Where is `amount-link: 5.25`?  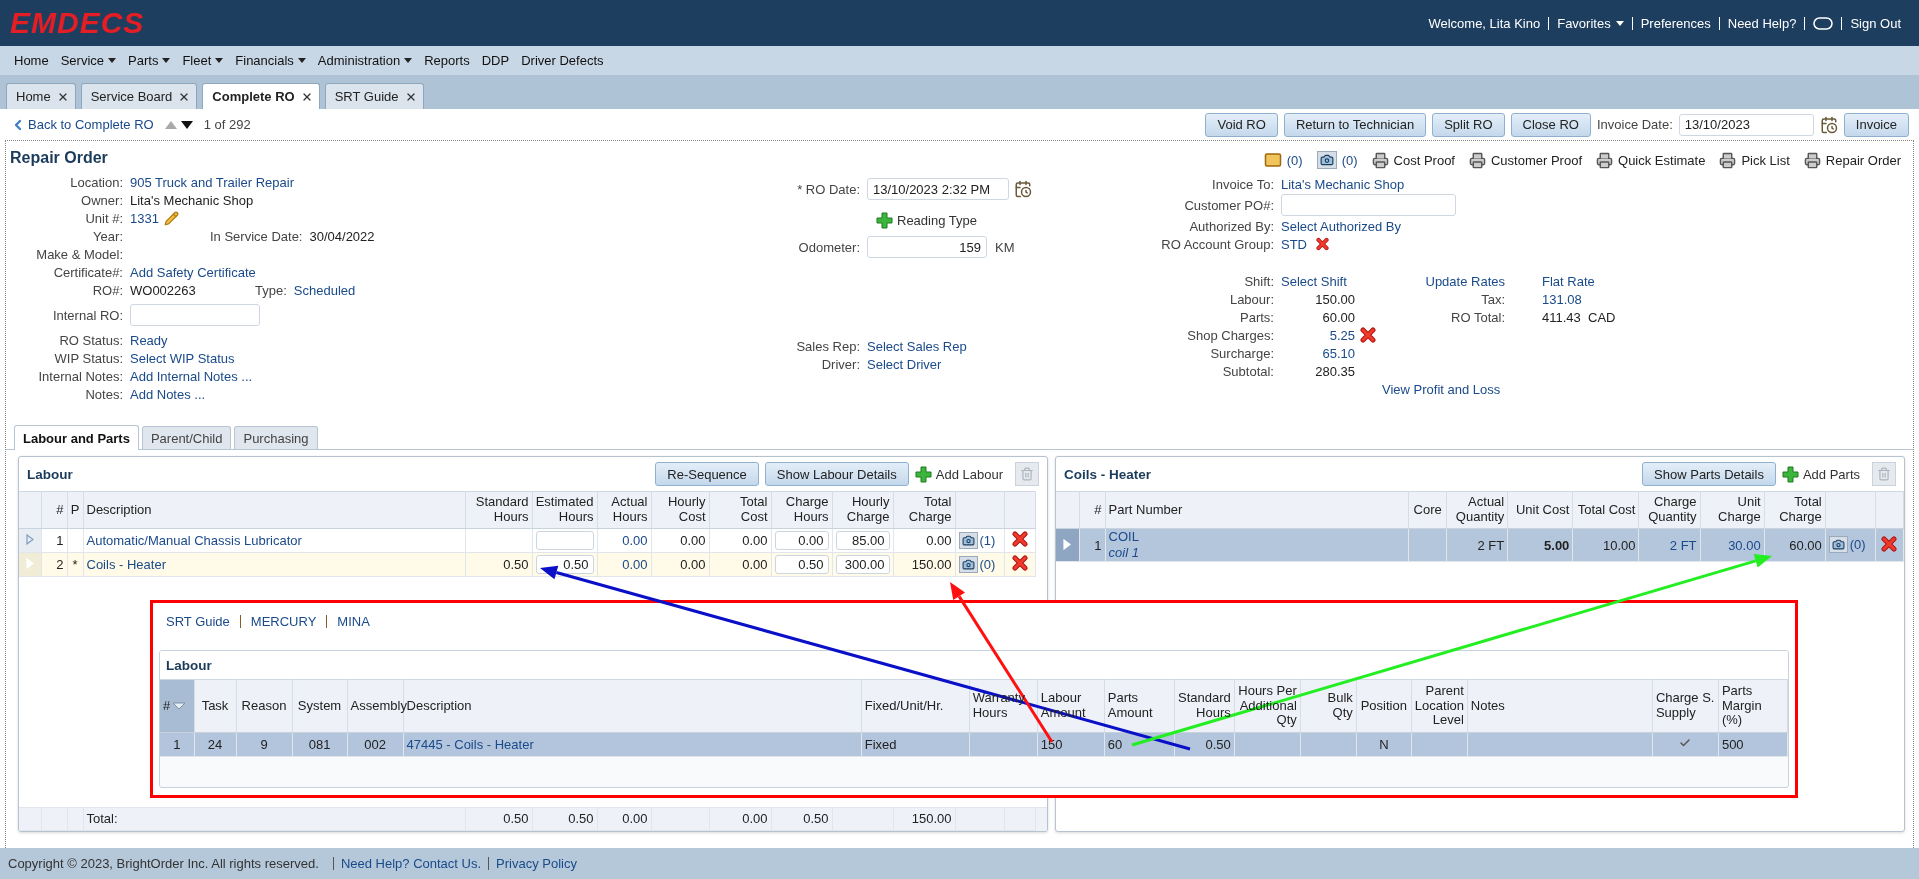
amount-link: 5.25 is located at coordinates (1318, 335).